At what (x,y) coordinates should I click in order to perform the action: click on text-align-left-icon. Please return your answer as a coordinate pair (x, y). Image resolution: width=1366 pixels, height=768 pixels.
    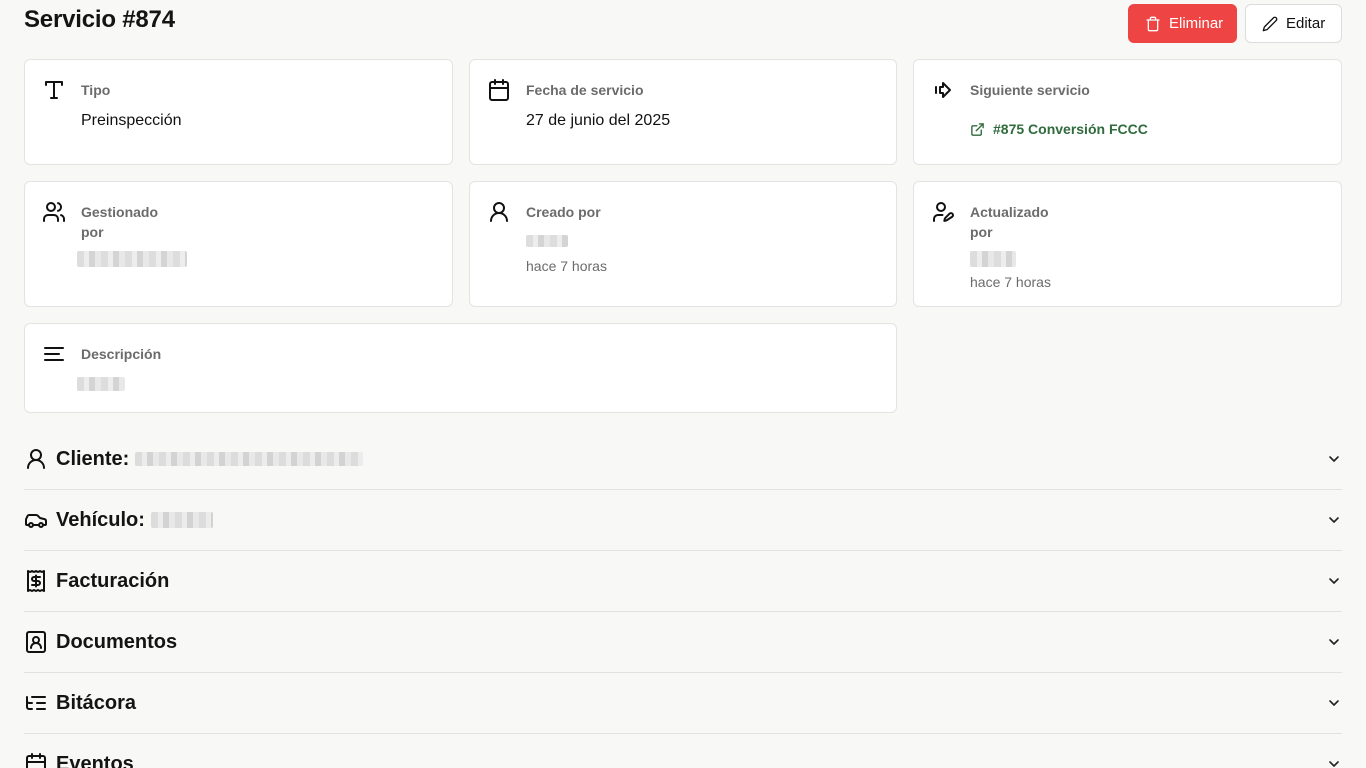
    Looking at the image, I should click on (54, 354).